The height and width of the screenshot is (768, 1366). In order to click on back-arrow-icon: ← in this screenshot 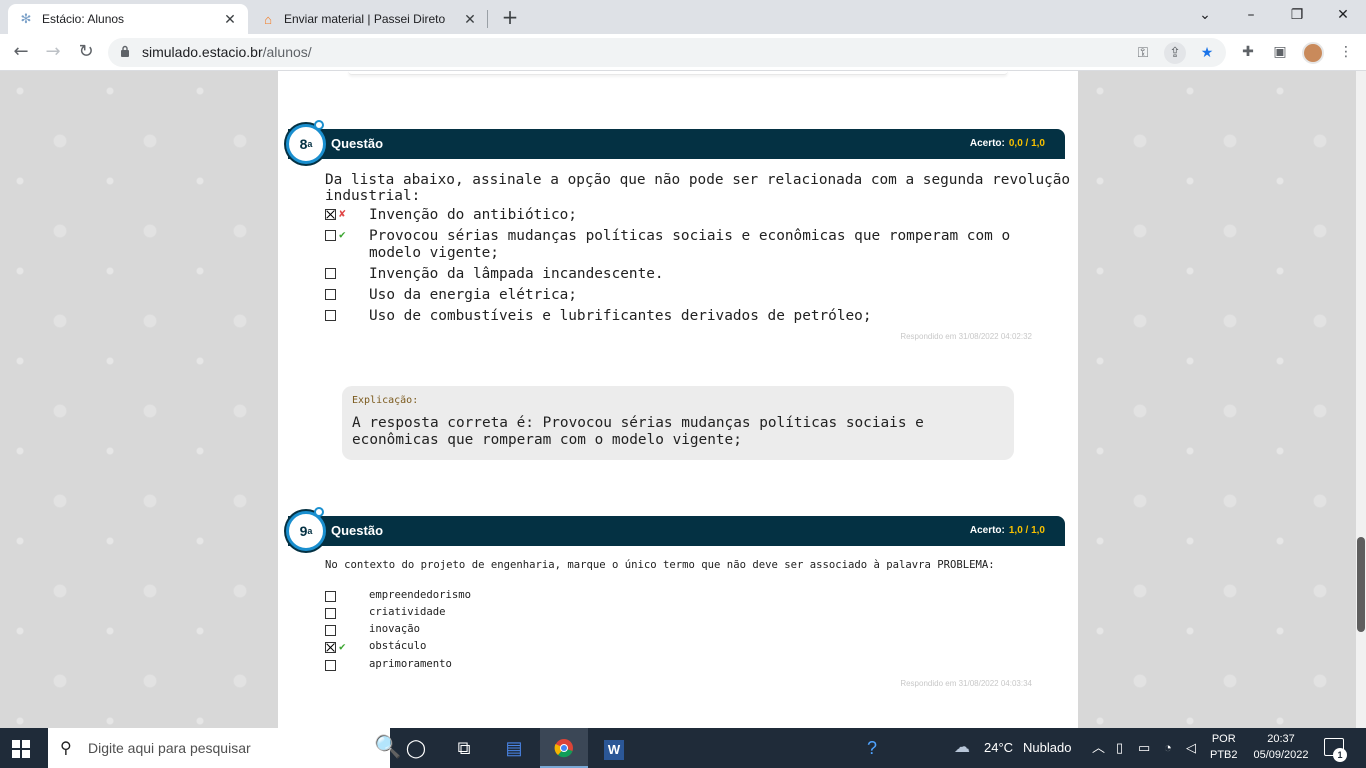, I will do `click(21, 53)`.